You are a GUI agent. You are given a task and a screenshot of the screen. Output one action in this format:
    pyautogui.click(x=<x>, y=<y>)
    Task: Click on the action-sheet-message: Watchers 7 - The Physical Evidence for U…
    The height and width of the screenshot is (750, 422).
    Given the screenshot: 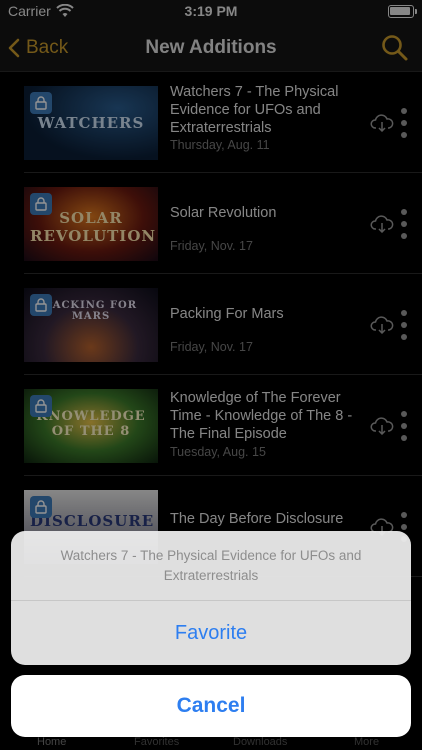 What is the action you would take?
    pyautogui.click(x=211, y=566)
    